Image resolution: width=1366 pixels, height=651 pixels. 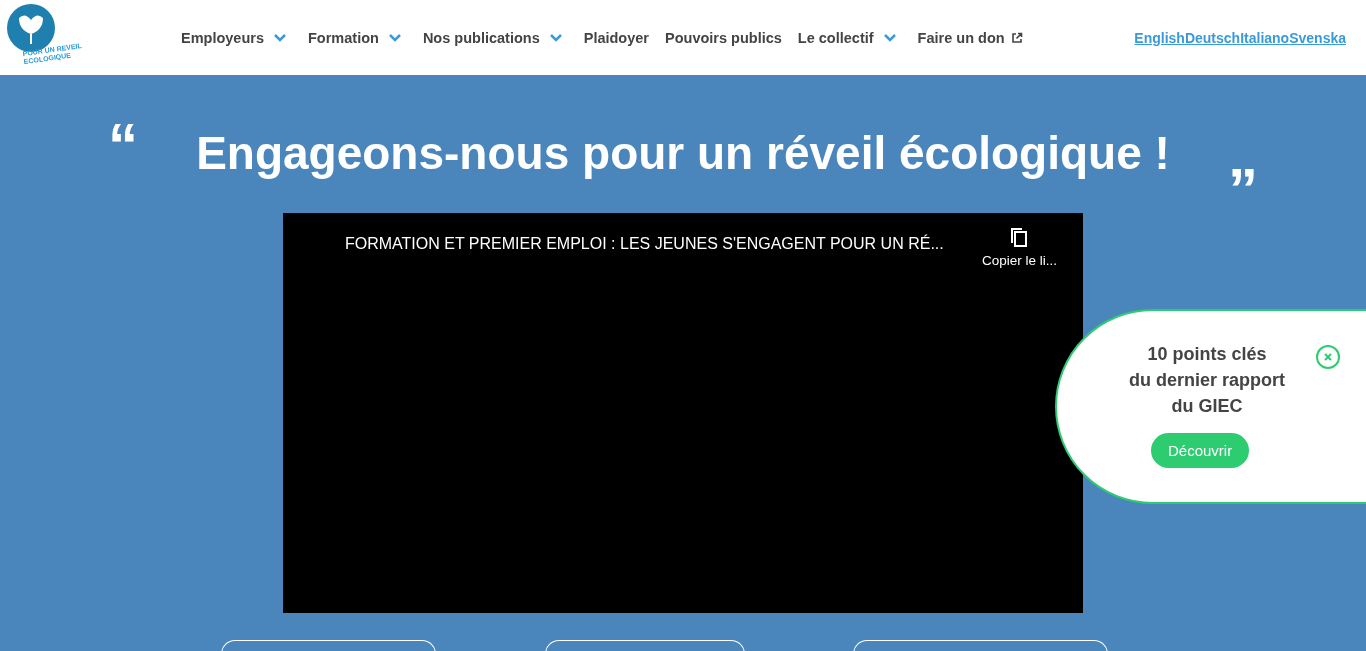 I want to click on page-title: Engageons-nous pour un réveil écologique !, so click(x=683, y=153).